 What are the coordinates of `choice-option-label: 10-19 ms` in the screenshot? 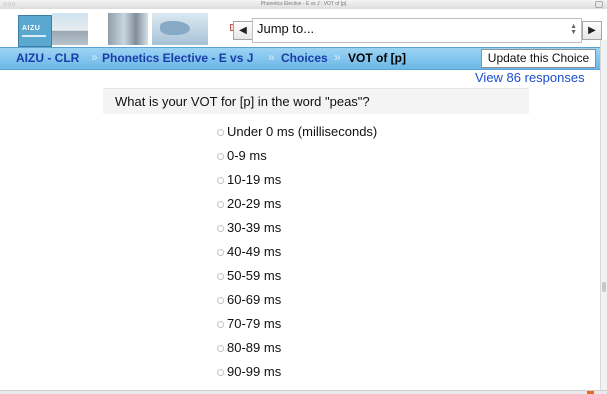 It's located at (254, 179).